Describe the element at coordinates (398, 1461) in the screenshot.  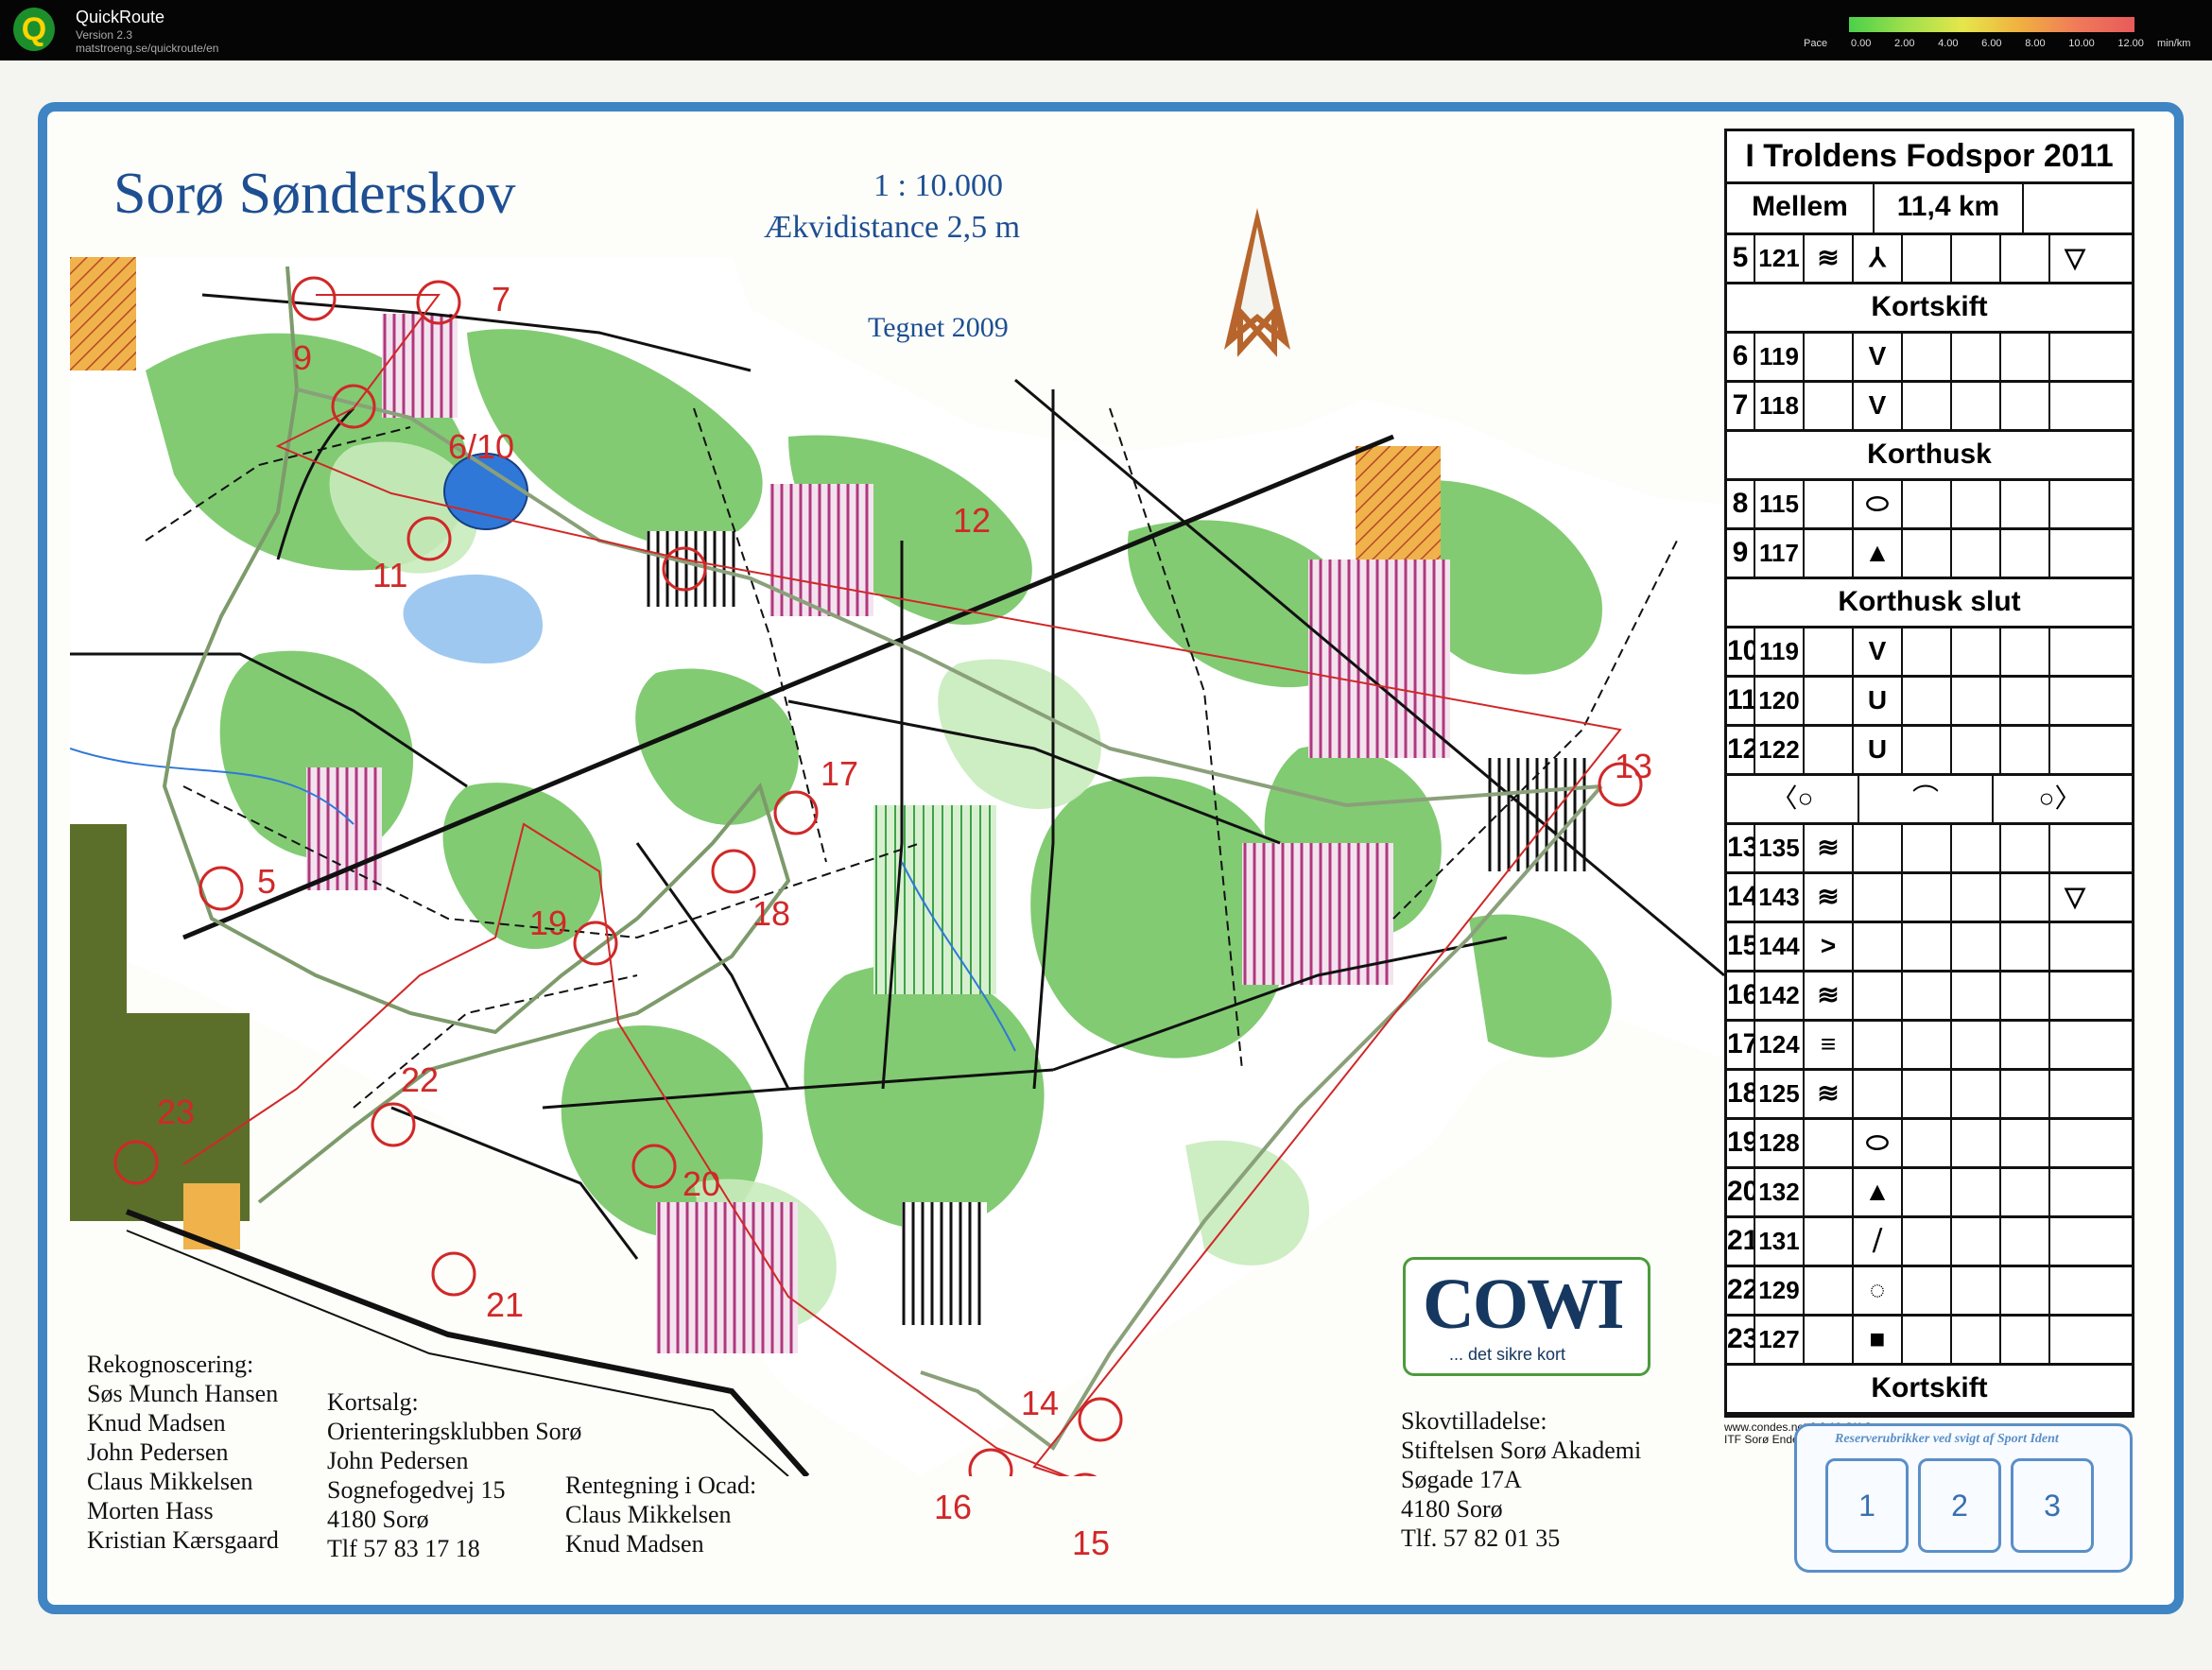
I see `sales-line: John Pedersen` at that location.